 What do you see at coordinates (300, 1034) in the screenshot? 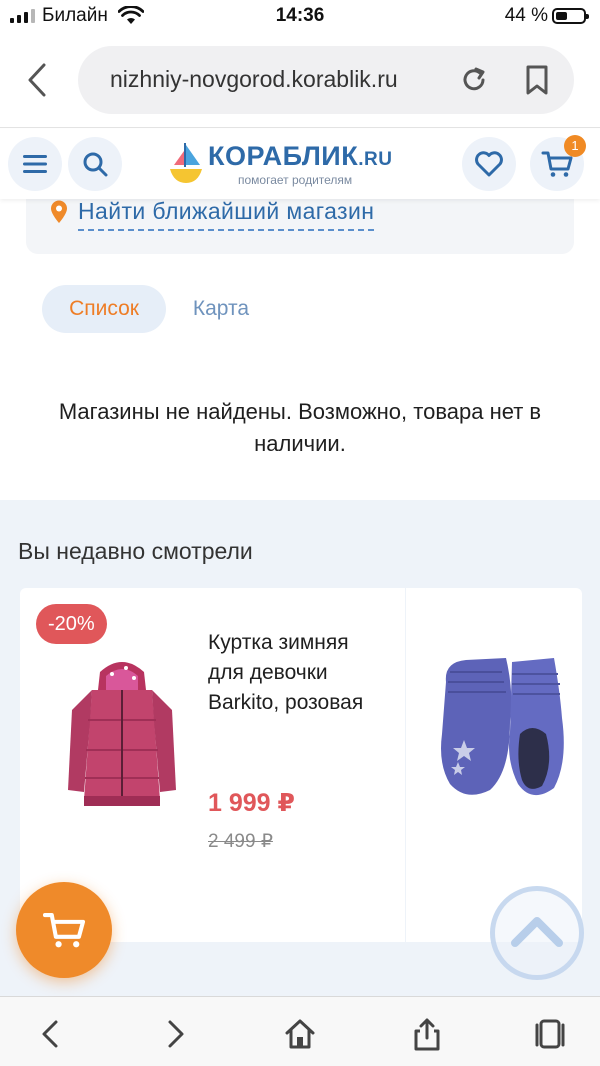
I see `home-icon` at bounding box center [300, 1034].